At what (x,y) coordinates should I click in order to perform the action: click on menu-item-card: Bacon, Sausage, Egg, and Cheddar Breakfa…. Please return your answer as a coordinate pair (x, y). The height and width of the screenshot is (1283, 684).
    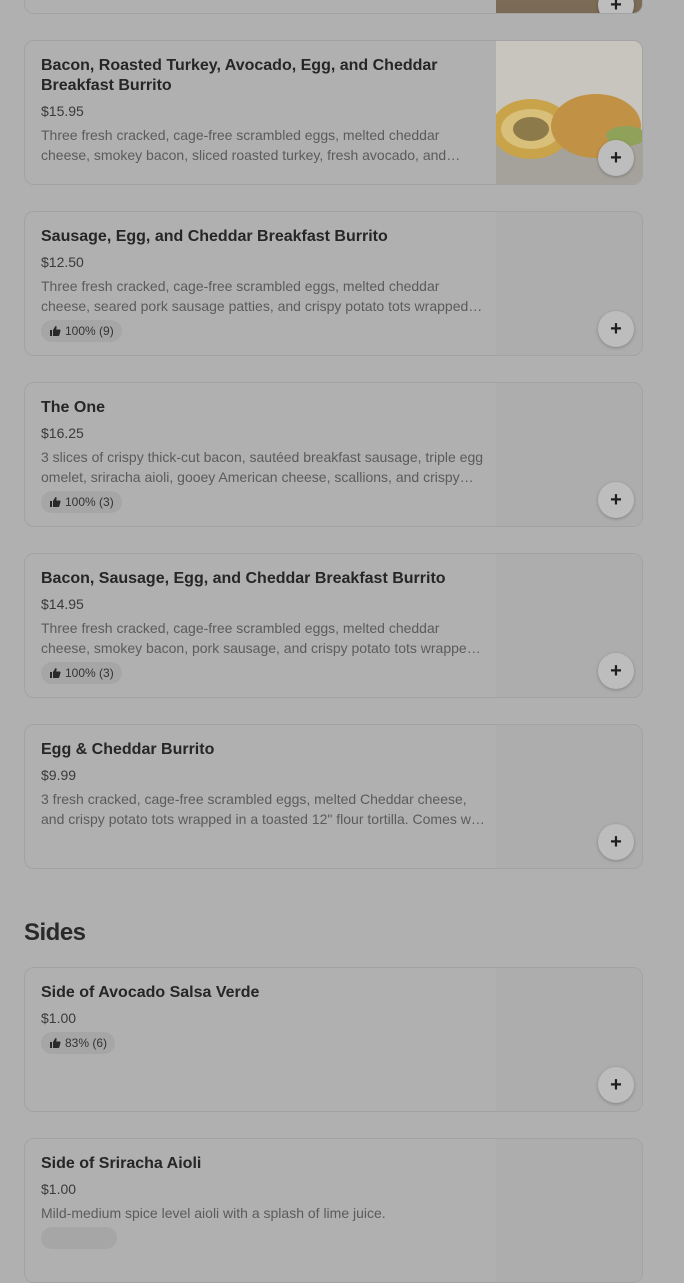
    Looking at the image, I should click on (333, 625).